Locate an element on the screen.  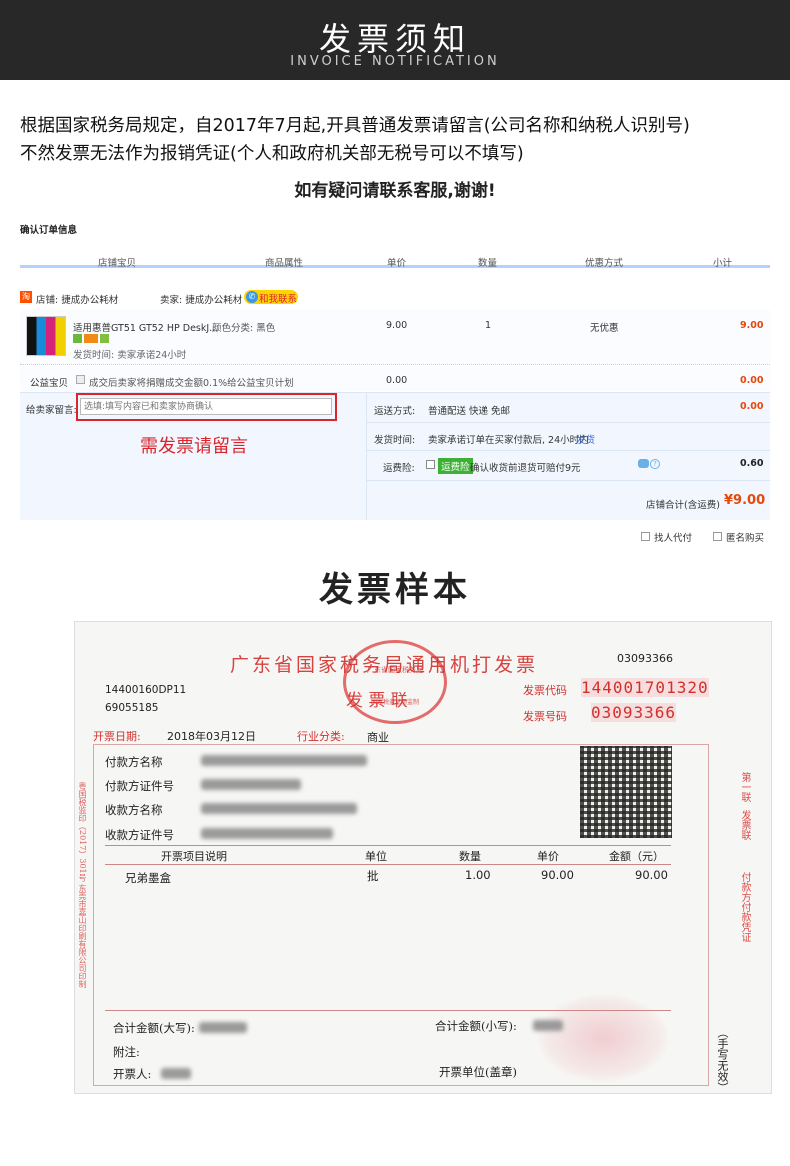
invoice-title: 广东省国家税务局通用机打发票 is located at coordinates (384, 665).